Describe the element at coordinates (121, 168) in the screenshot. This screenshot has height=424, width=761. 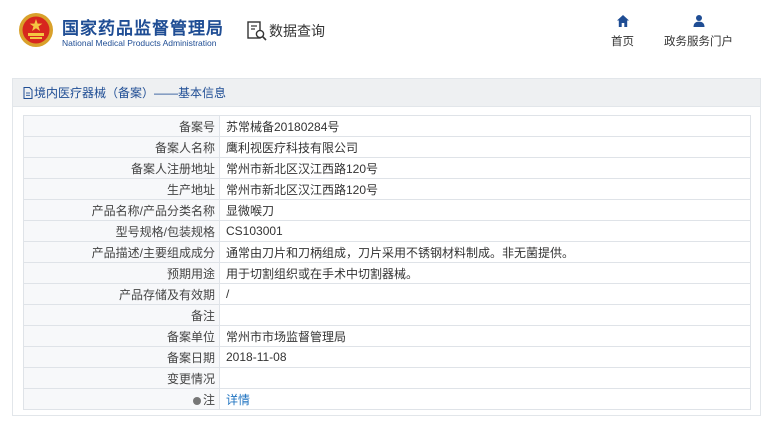
I see `field-label: 备案人注册地址` at that location.